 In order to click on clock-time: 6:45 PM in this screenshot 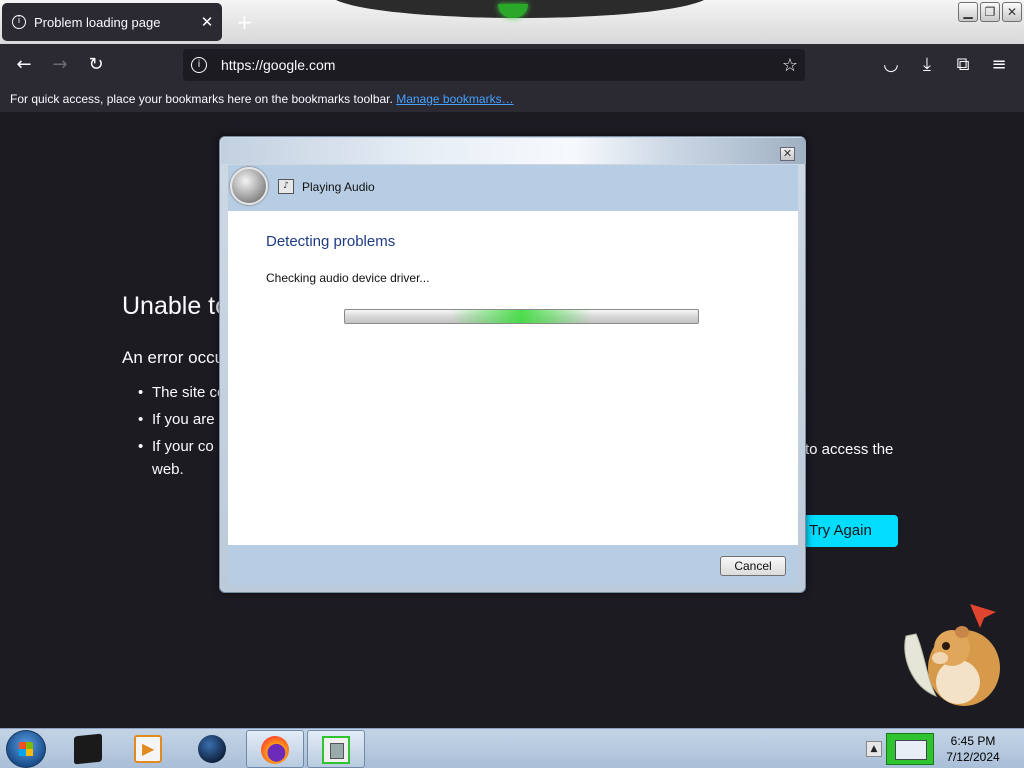, I will do `click(973, 741)`.